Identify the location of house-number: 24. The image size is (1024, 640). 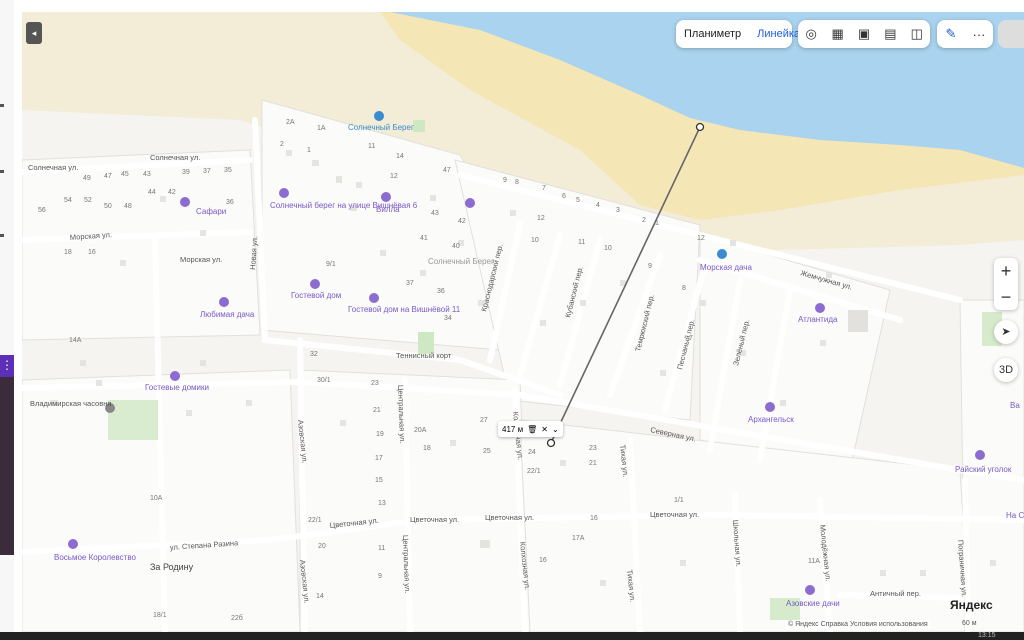
(532, 452).